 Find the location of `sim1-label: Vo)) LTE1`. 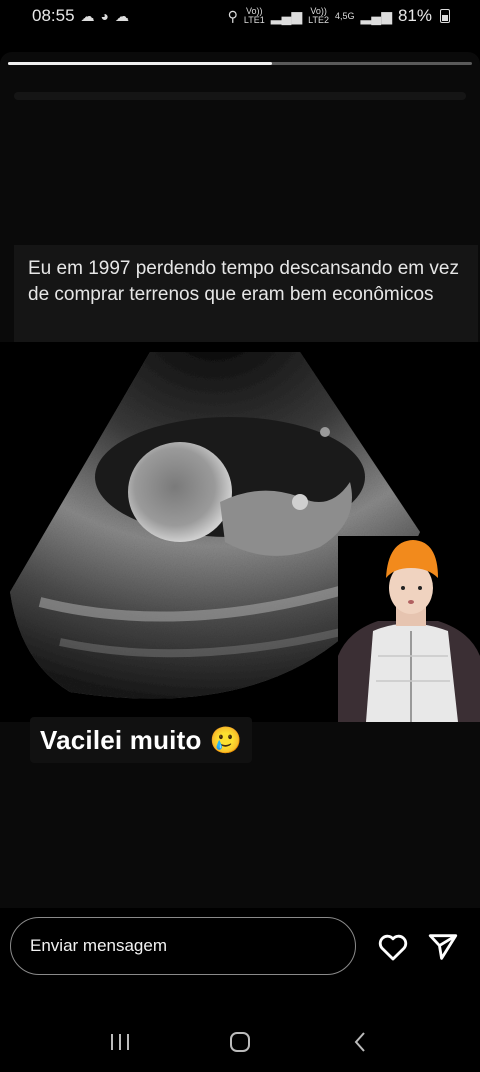

sim1-label: Vo)) LTE1 is located at coordinates (254, 15).